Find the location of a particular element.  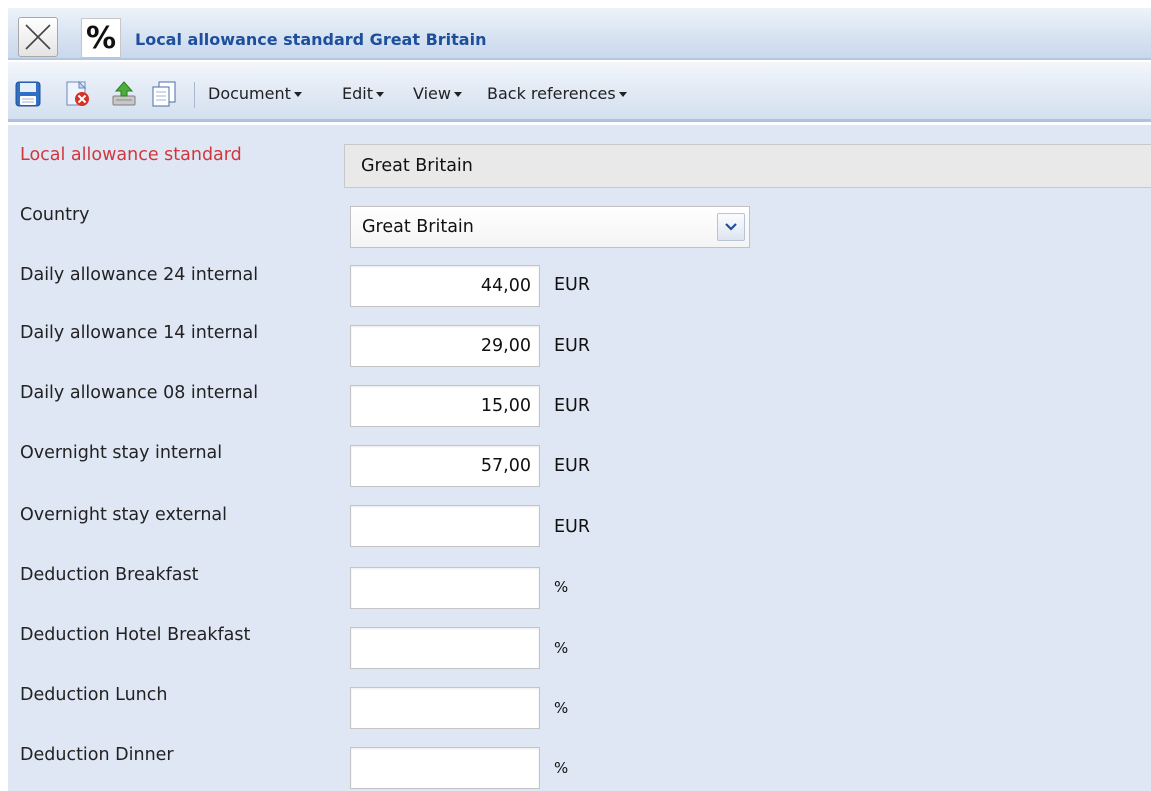

daily-allowance-14-label: Daily allowance 14 internal is located at coordinates (139, 333).